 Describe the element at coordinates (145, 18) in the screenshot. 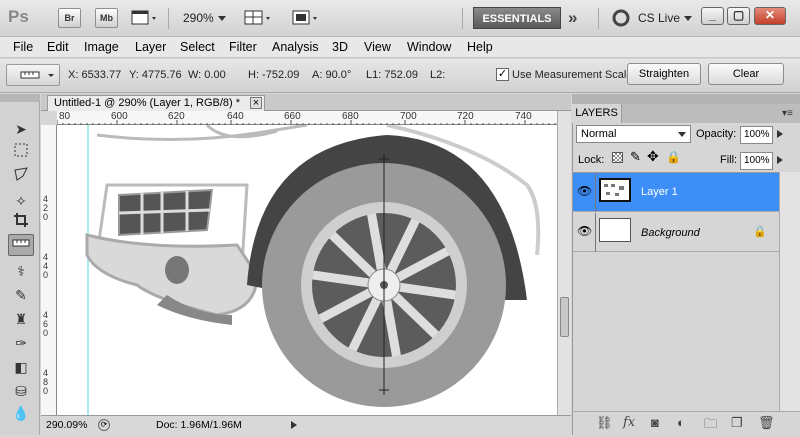

I see `view-extras-button` at that location.